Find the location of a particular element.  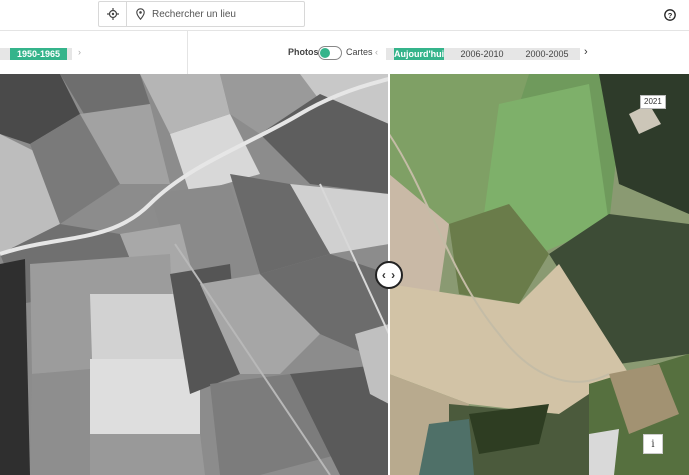

location-pin-icon is located at coordinates (142, 14).